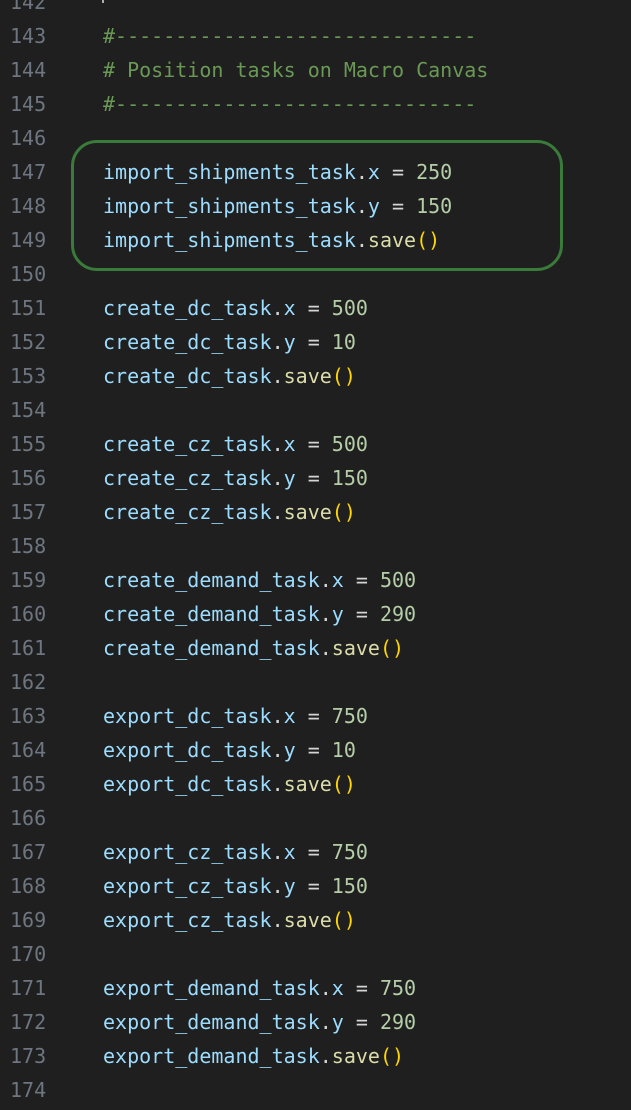  Describe the element at coordinates (315, 274) in the screenshot. I see `code-line: 150` at that location.